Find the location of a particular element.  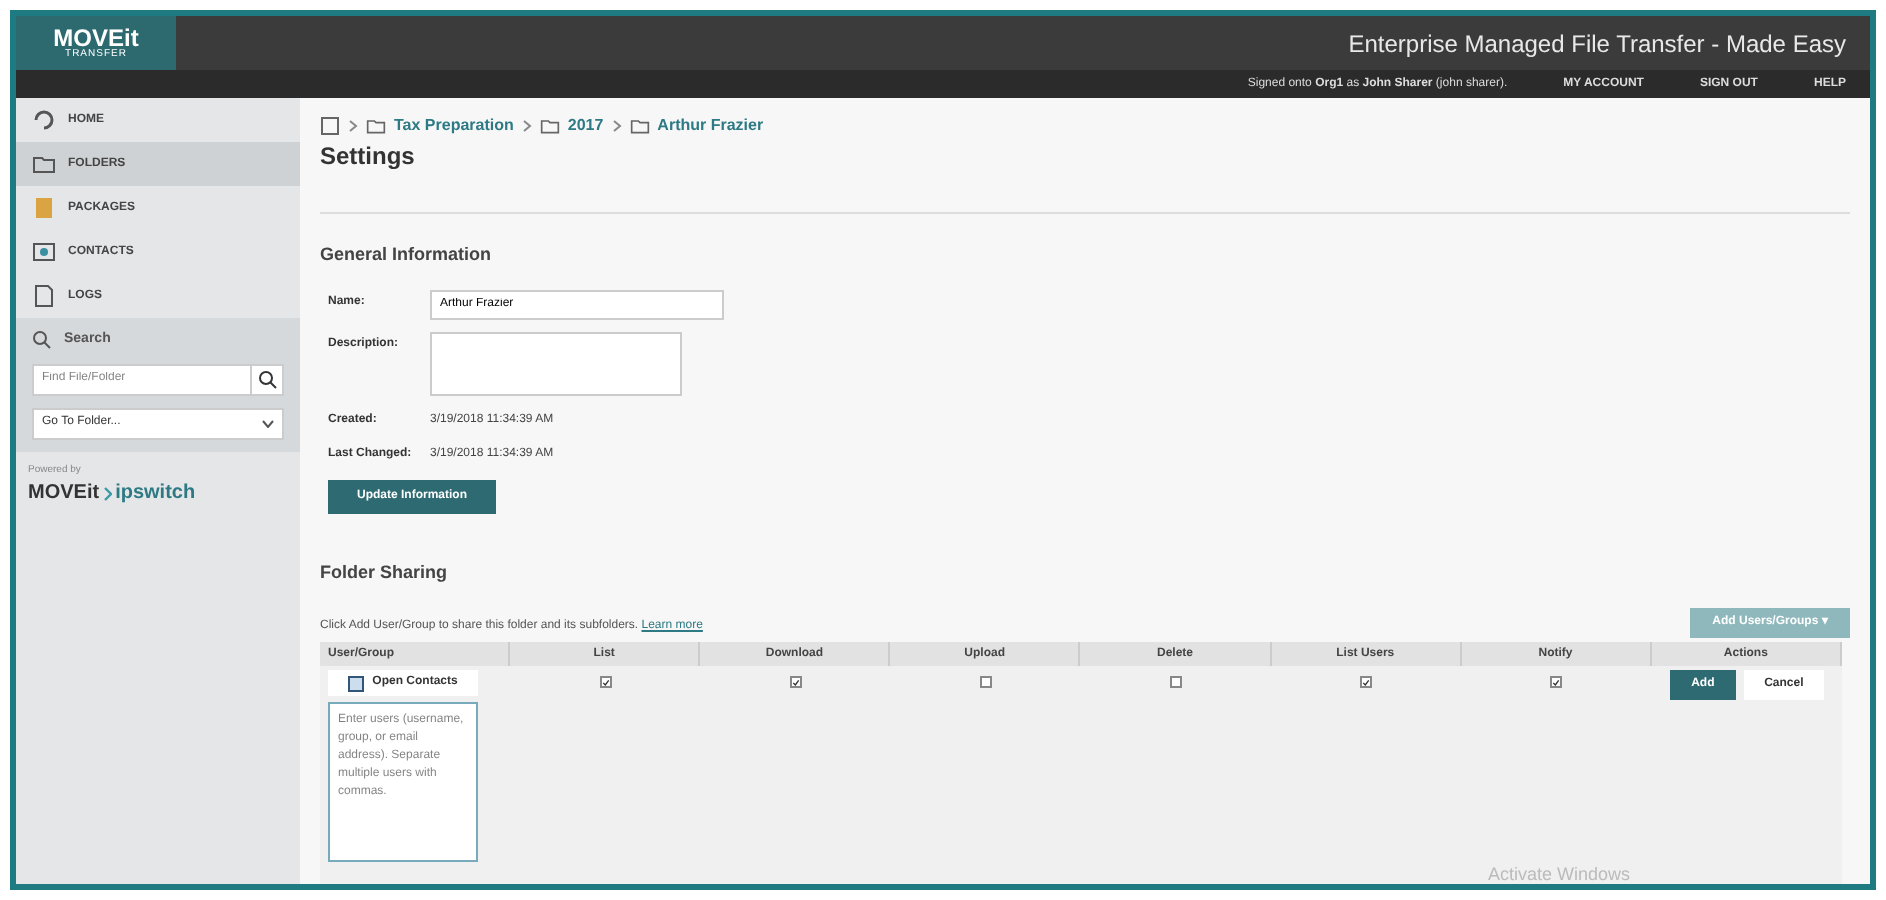

logo-name: MOVEit is located at coordinates (96, 38).